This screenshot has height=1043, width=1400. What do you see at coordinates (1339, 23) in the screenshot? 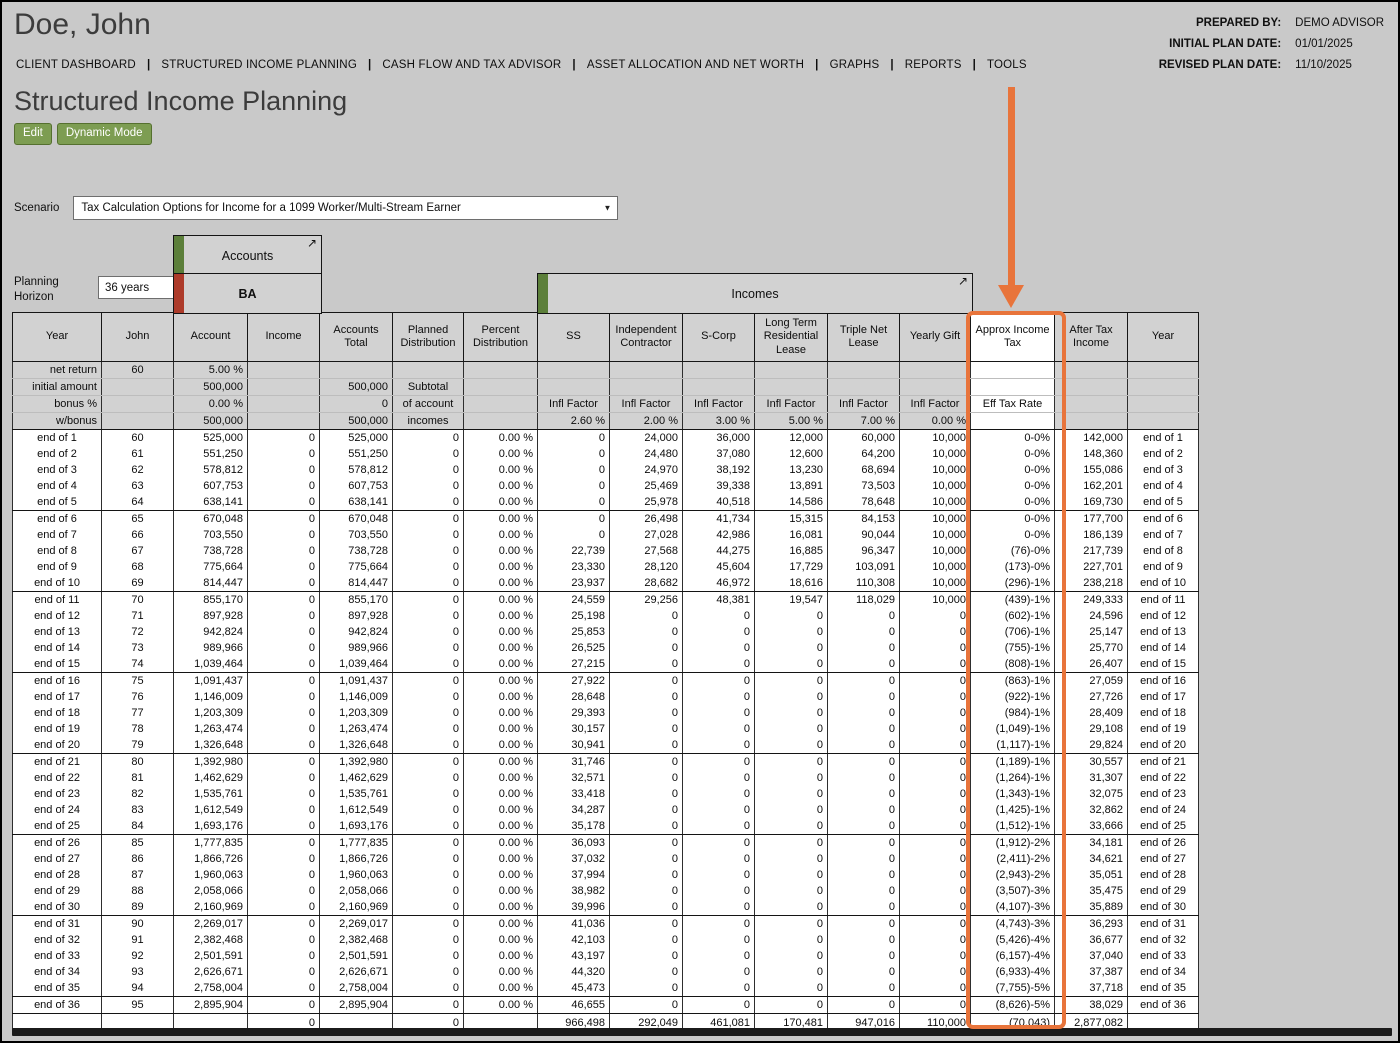
I see `prepared-by-value: DEMO ADVISOR` at bounding box center [1339, 23].